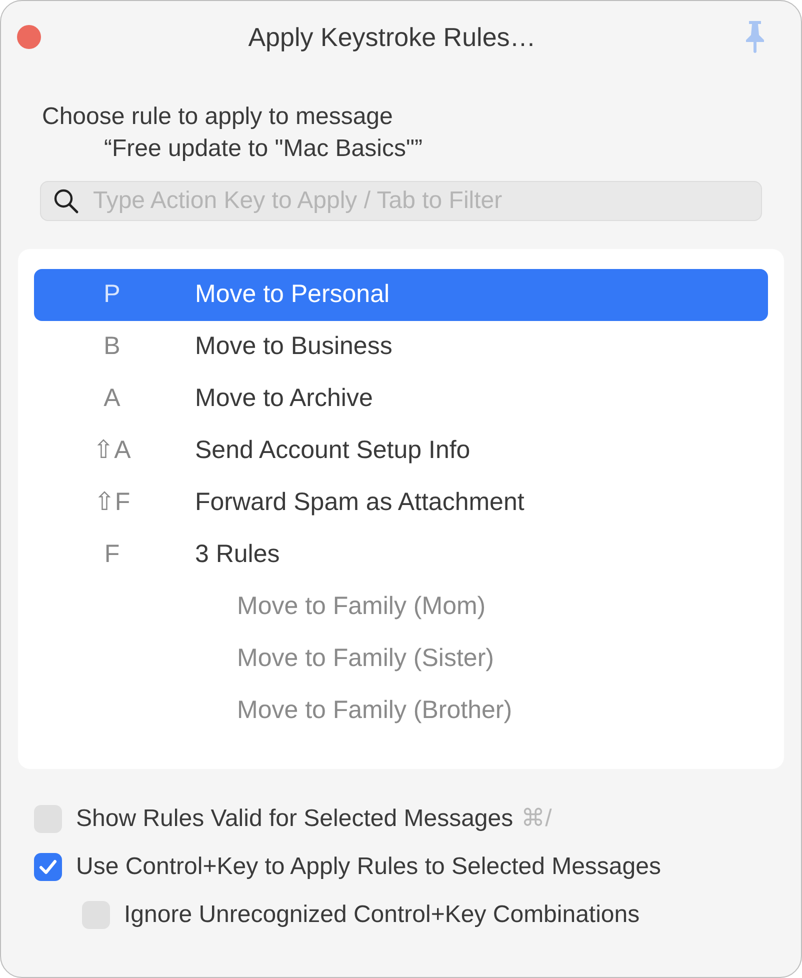  What do you see at coordinates (111, 555) in the screenshot?
I see `action-key: F` at bounding box center [111, 555].